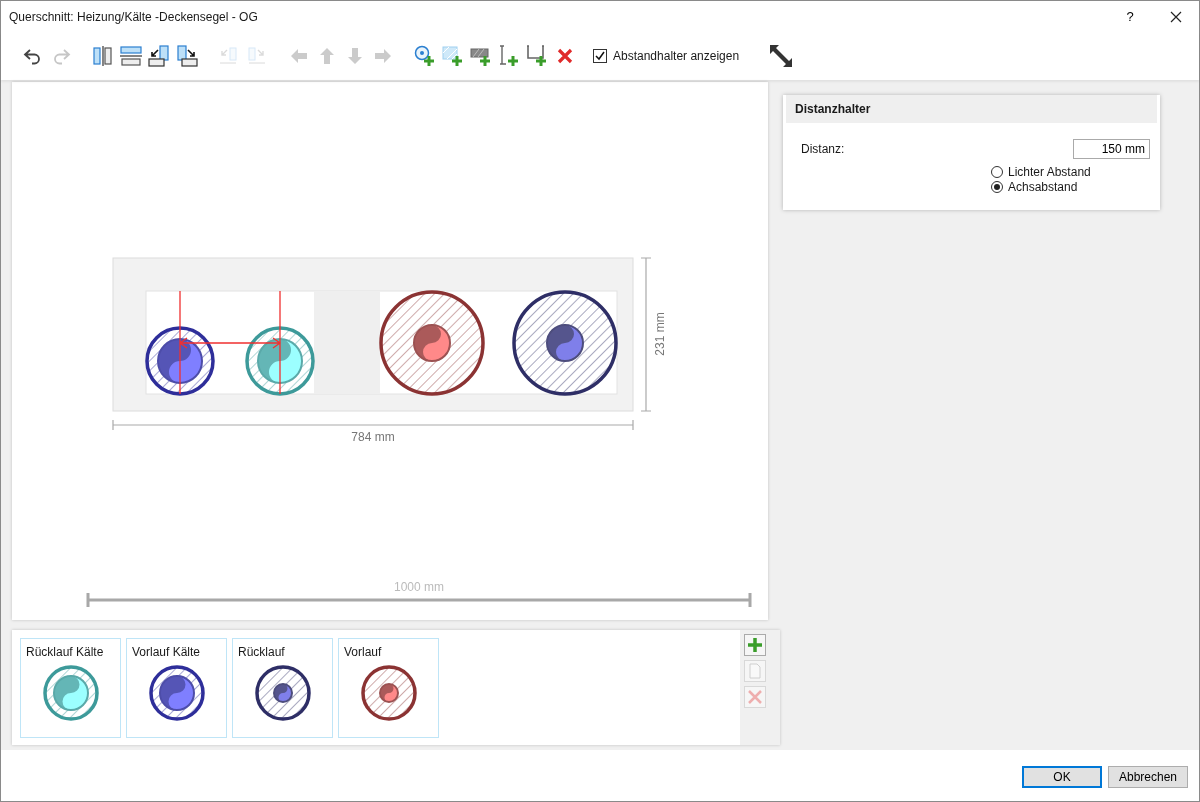 The width and height of the screenshot is (1200, 802). I want to click on block-plus-icon, so click(481, 56).